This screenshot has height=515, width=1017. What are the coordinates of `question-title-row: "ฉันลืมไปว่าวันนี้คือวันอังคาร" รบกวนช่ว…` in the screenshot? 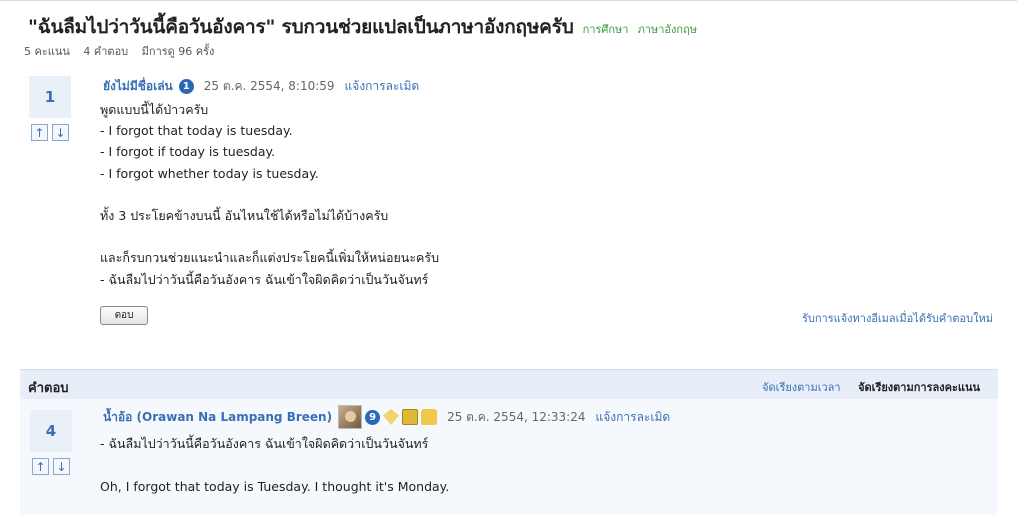 It's located at (362, 27).